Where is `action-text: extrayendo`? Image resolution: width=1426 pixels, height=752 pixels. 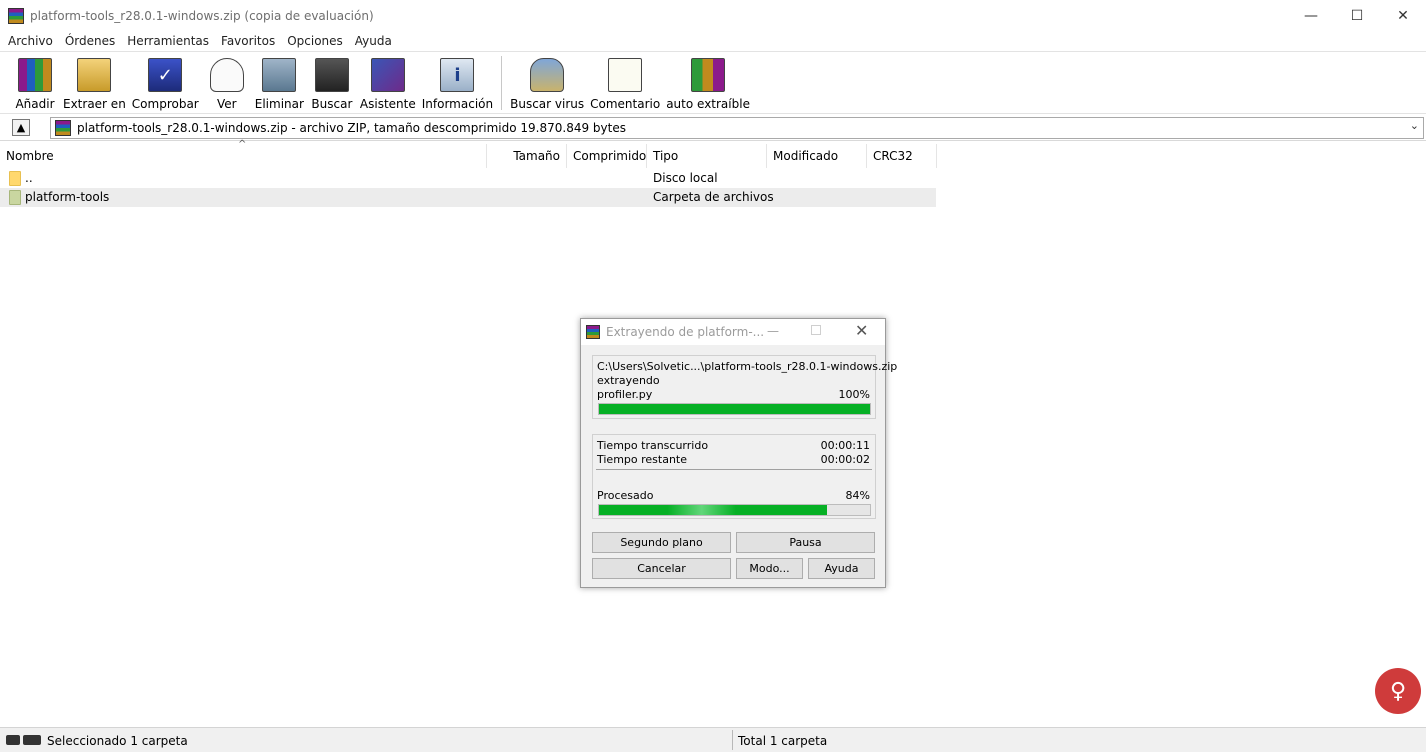
action-text: extrayendo is located at coordinates (628, 380).